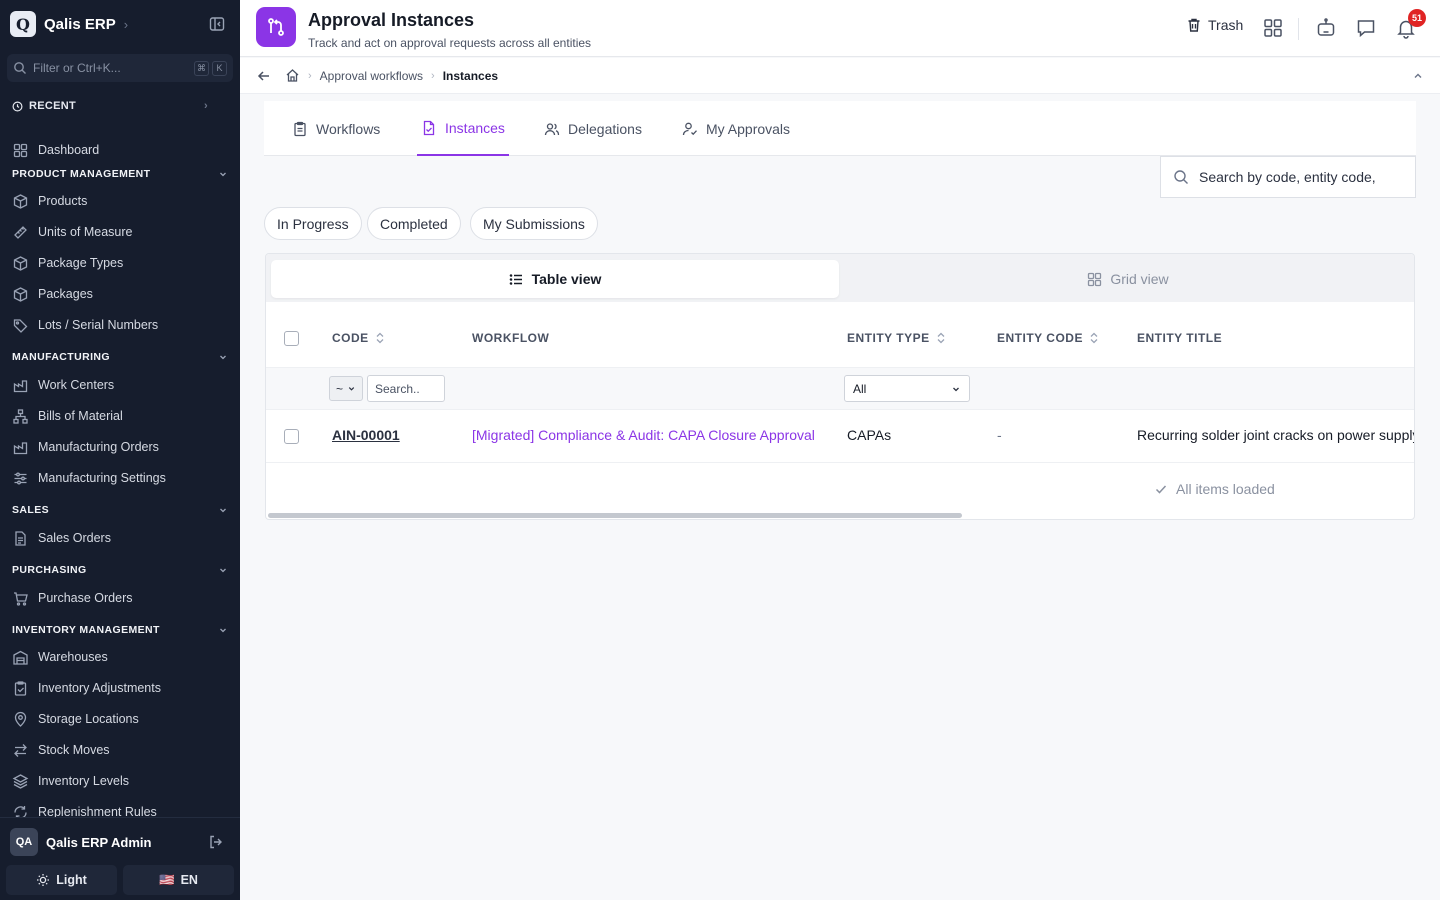 The height and width of the screenshot is (900, 1440). I want to click on sidebar-item-inventory-levels: Inventory Levels, so click(70, 781).